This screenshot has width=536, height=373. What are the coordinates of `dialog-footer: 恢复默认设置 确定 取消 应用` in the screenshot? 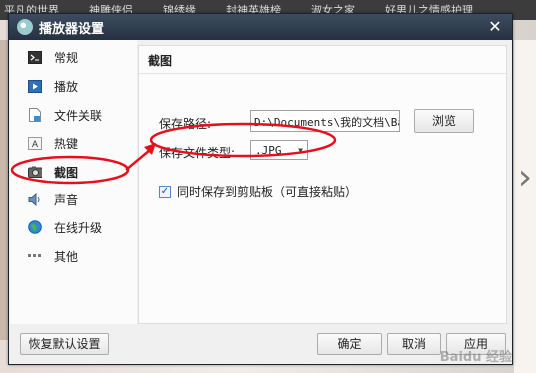 It's located at (260, 344).